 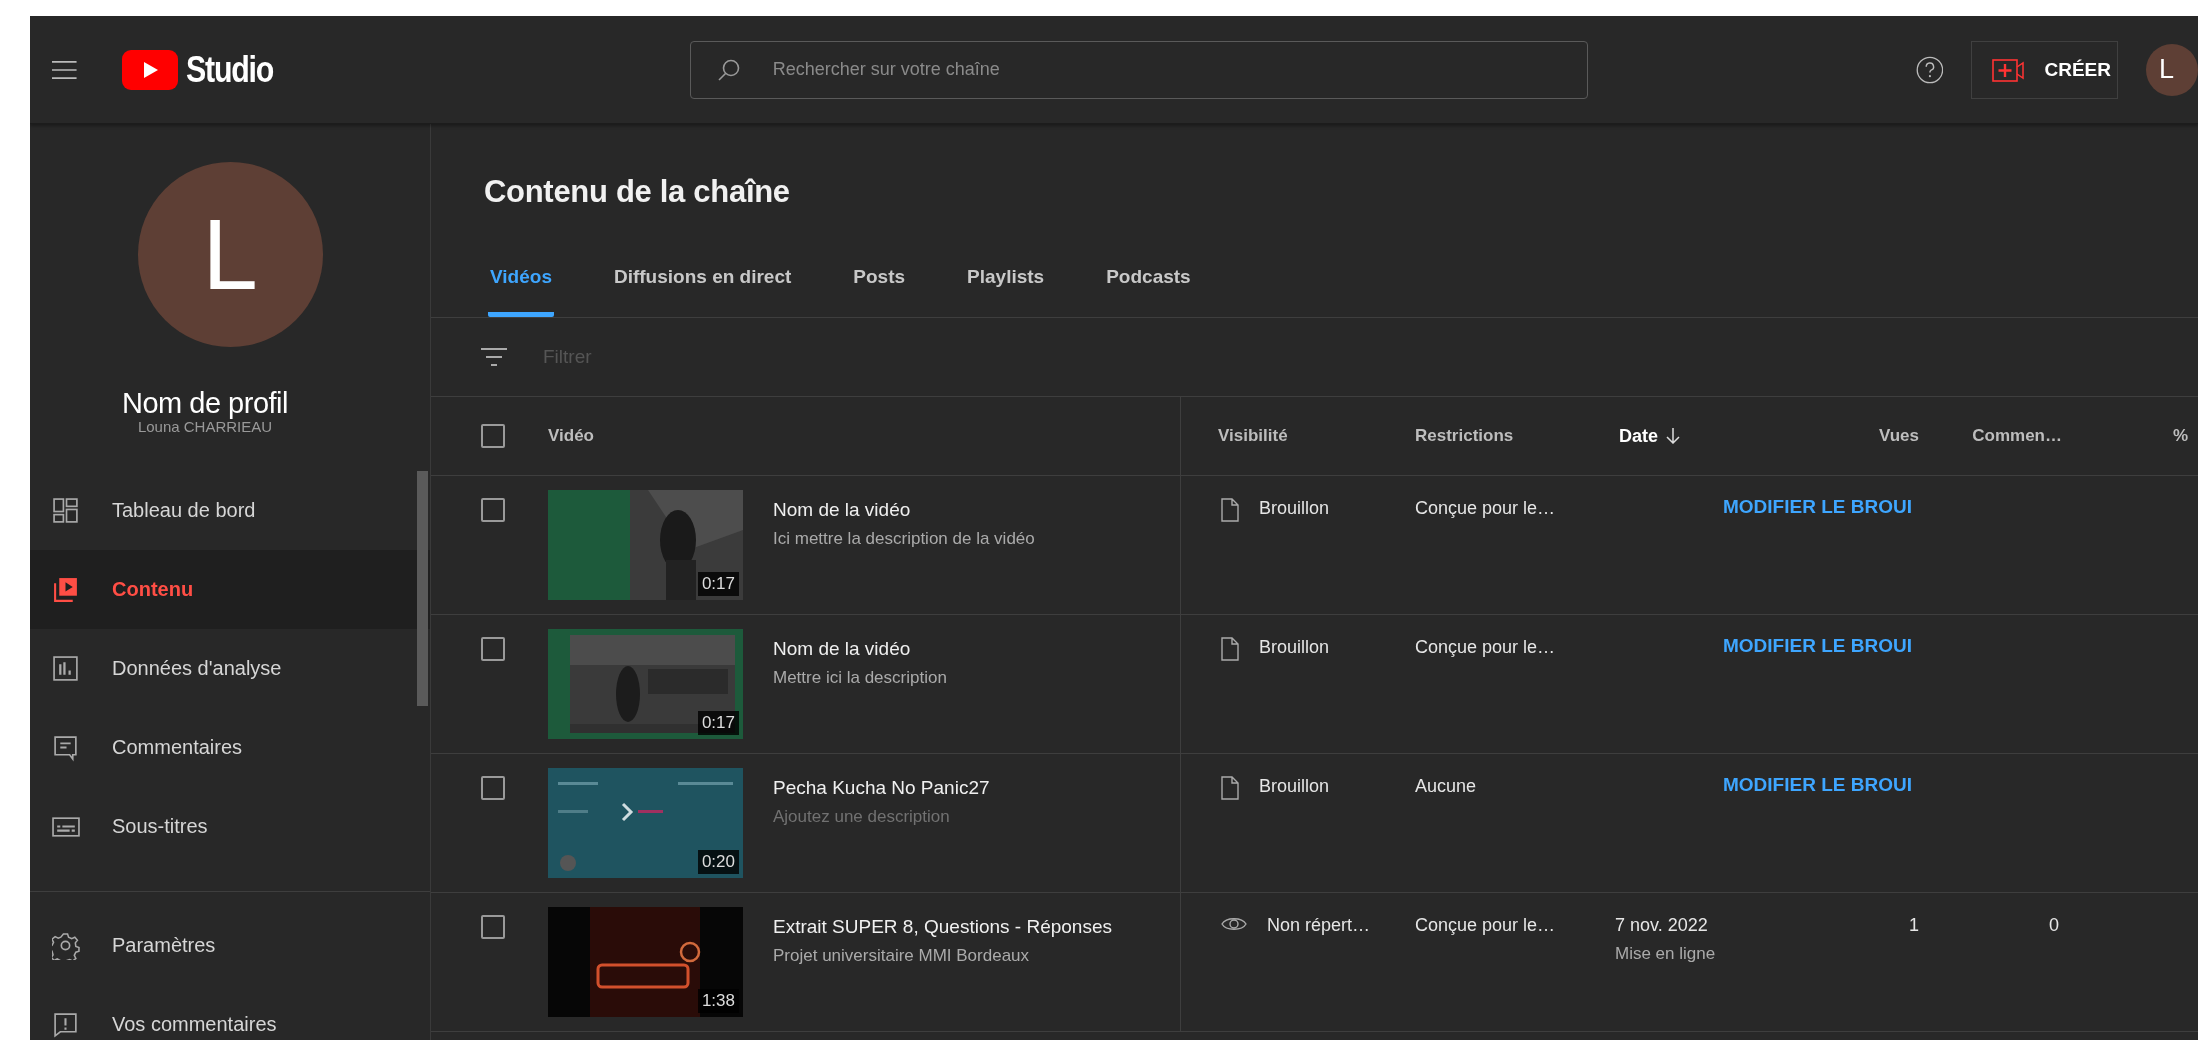 What do you see at coordinates (862, 817) in the screenshot?
I see `video-description: Ajoutez une description` at bounding box center [862, 817].